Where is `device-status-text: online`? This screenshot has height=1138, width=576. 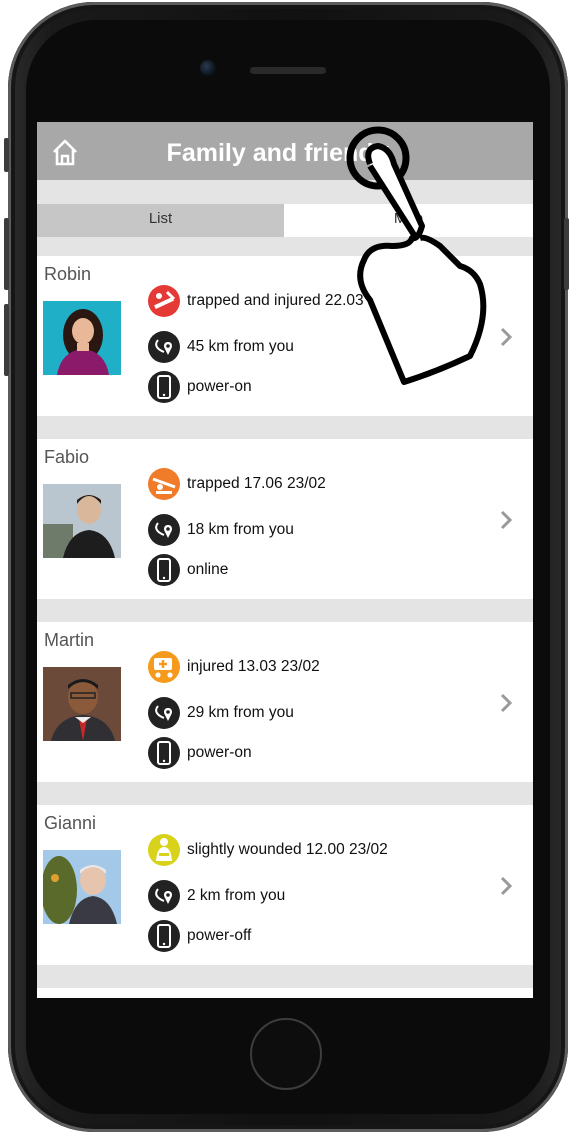
device-status-text: online is located at coordinates (208, 569).